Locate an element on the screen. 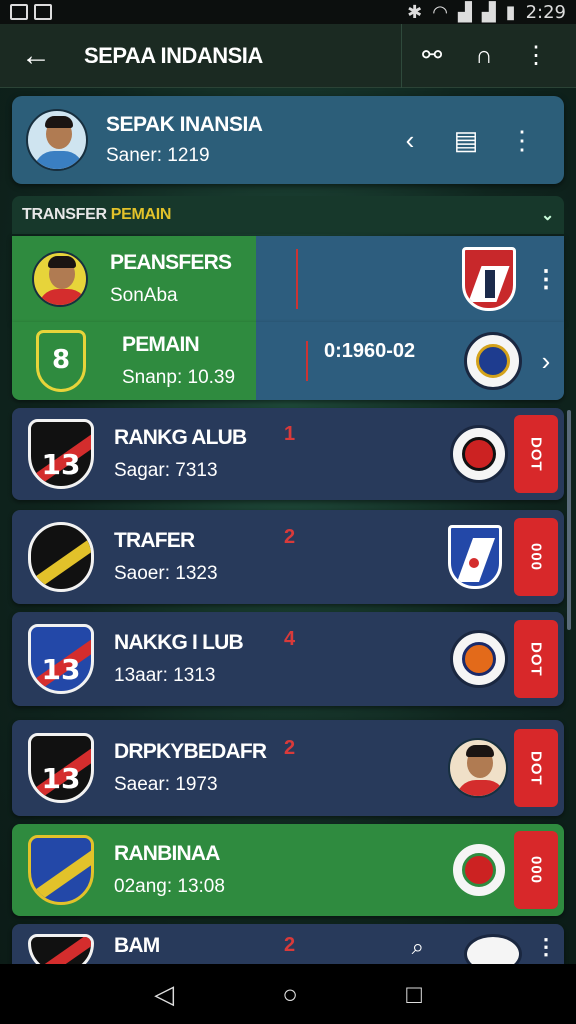 Image resolution: width=576 pixels, height=1024 pixels. list-item: RANBINAA 02ang: 13:08 000 is located at coordinates (288, 870).